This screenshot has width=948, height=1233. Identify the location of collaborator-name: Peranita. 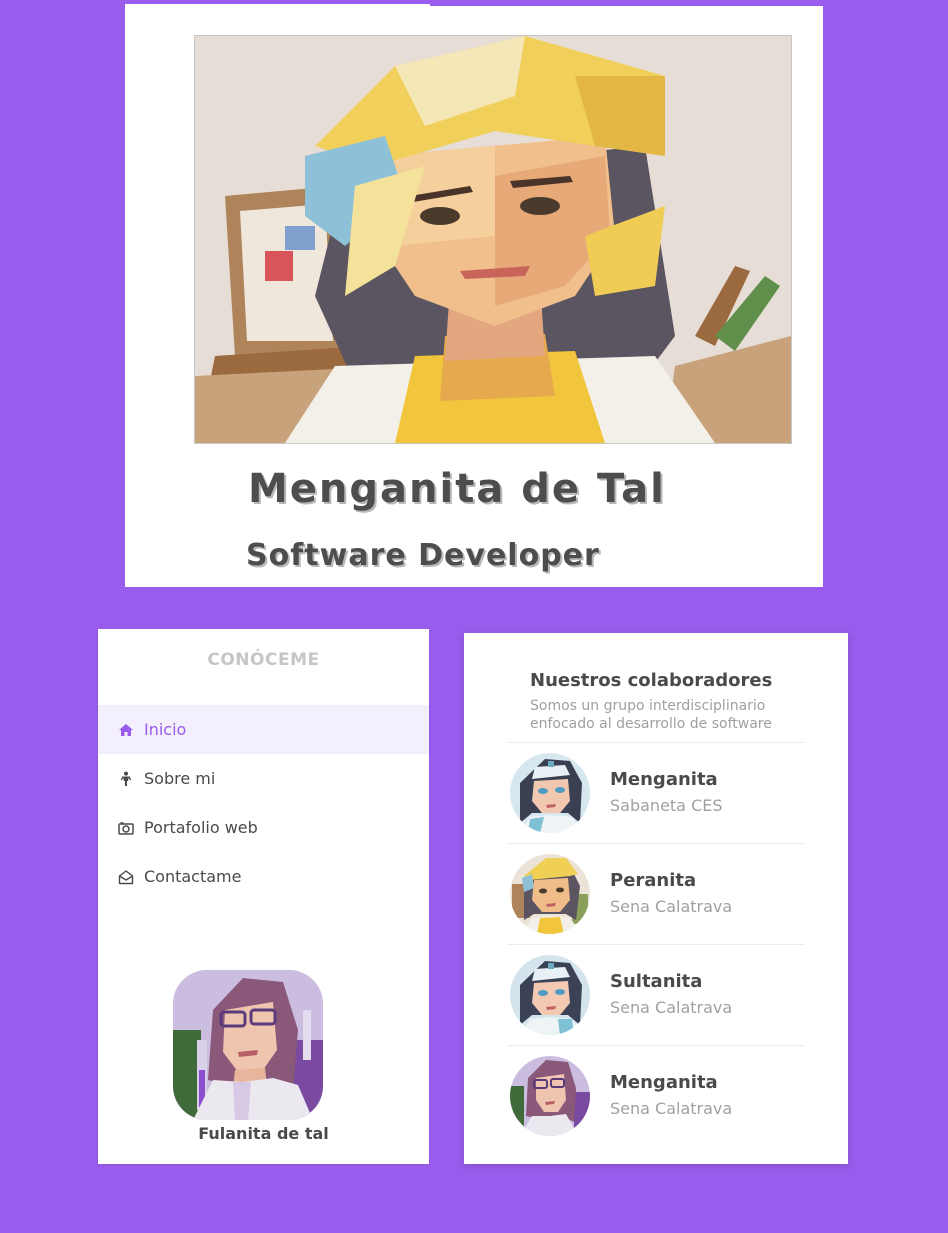
(653, 880).